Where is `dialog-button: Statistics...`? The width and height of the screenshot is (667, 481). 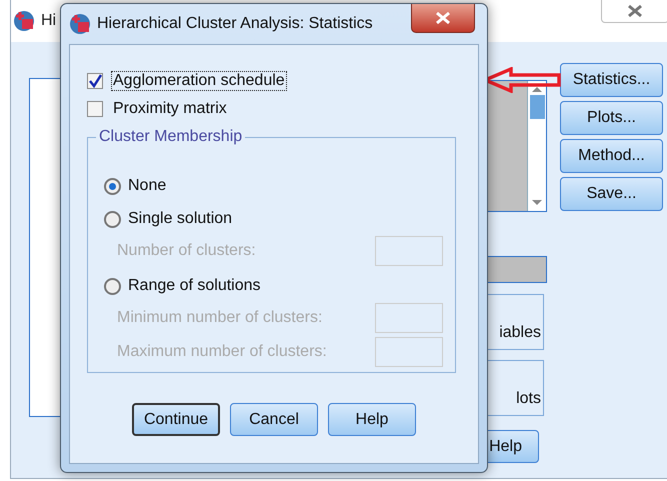
dialog-button: Statistics... is located at coordinates (611, 80).